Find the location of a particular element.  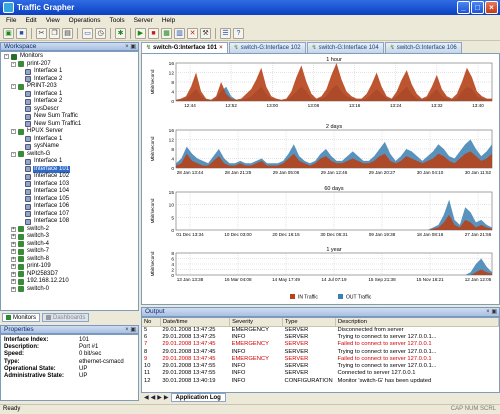

tree-node: New Sum Traffic1 is located at coordinates (69, 125).